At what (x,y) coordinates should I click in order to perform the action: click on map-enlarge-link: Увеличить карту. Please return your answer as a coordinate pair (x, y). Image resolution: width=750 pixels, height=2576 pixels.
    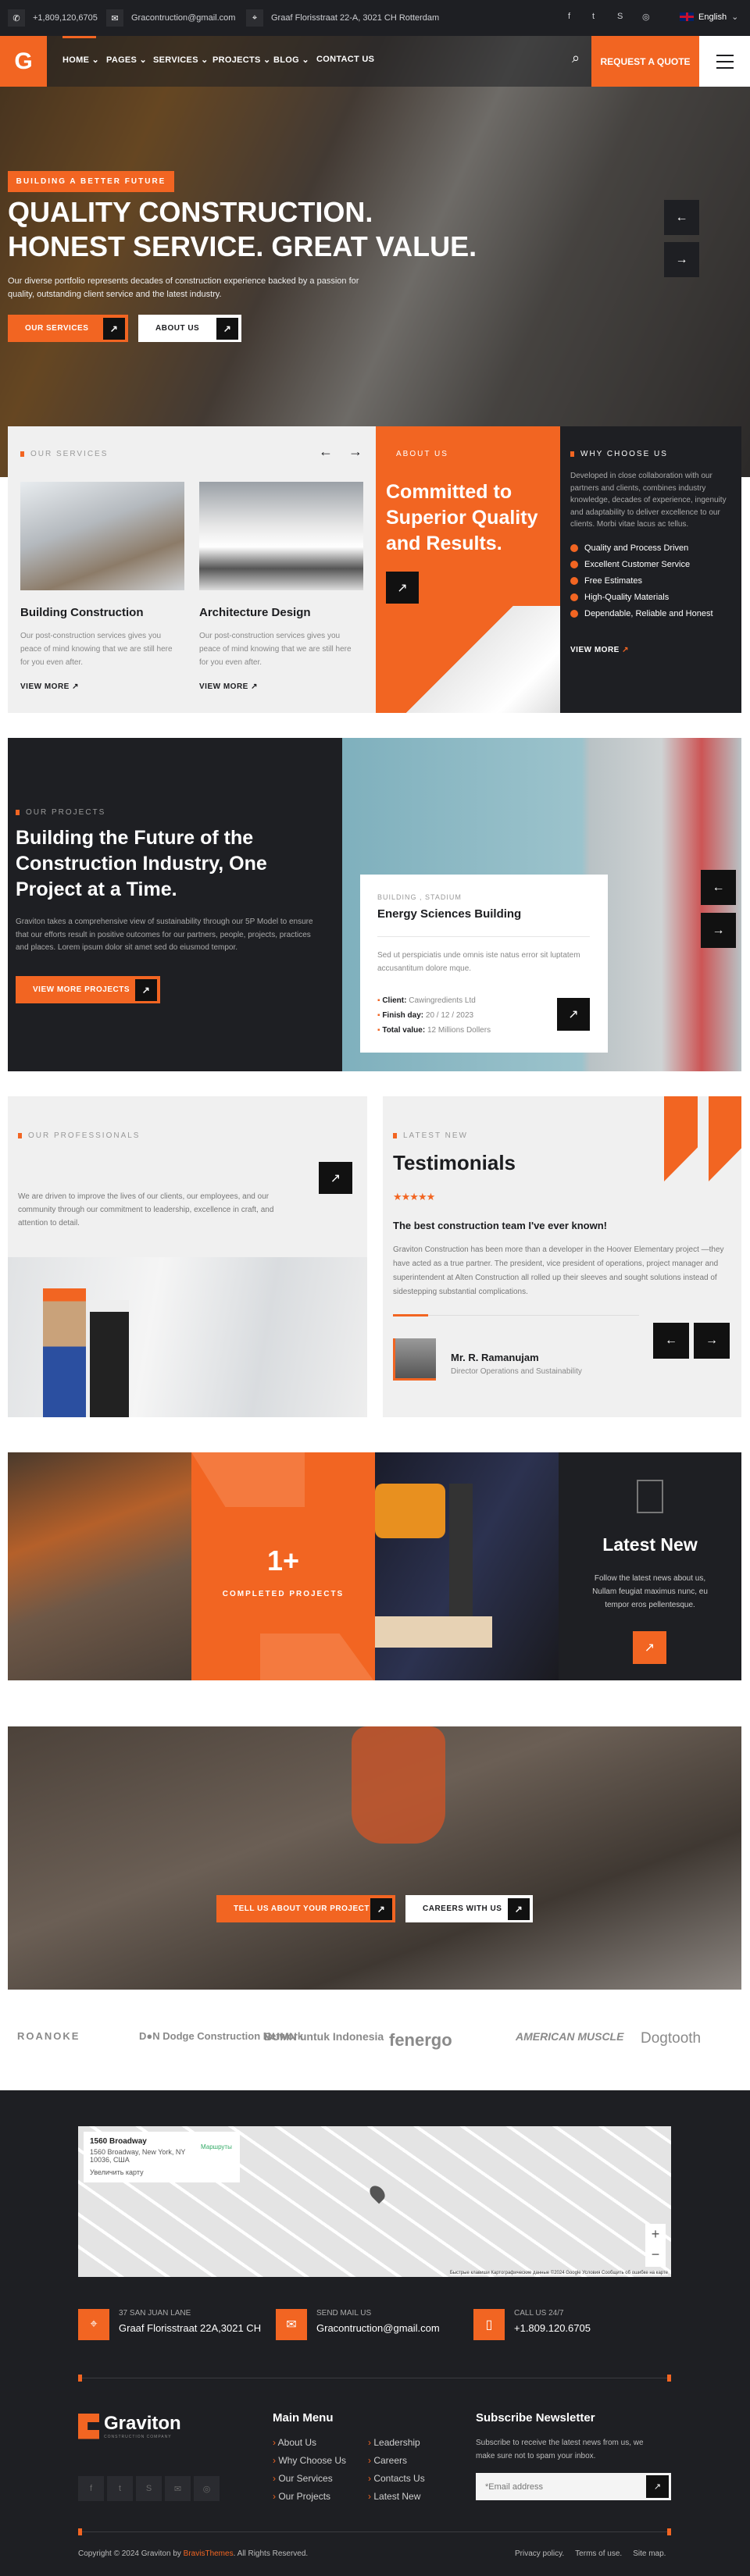
    Looking at the image, I should click on (162, 2172).